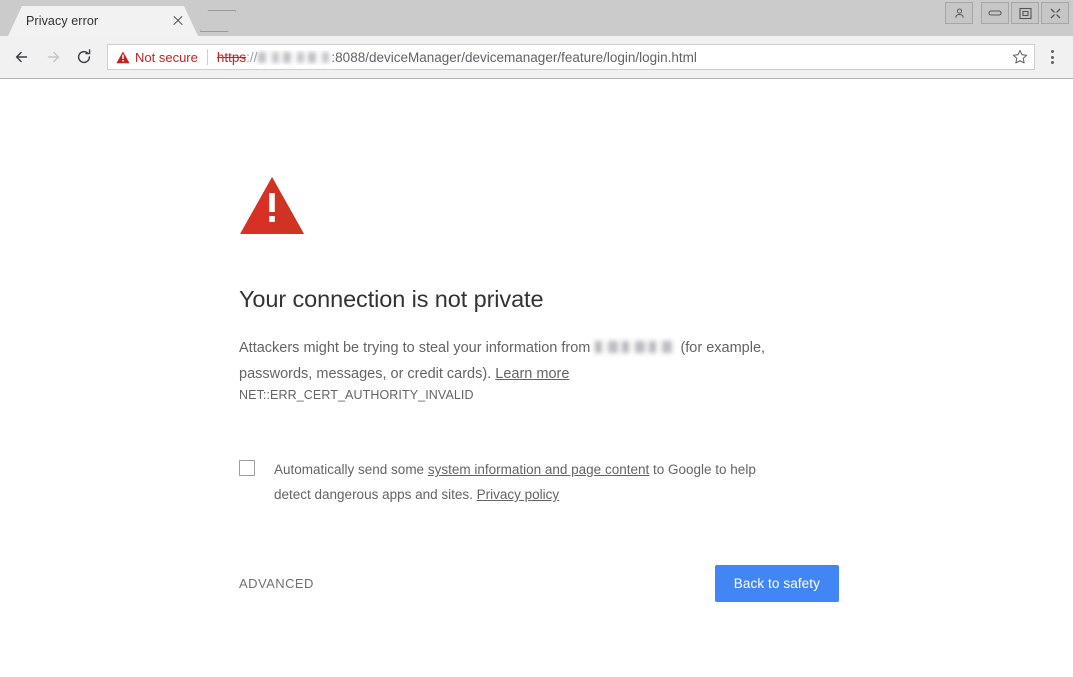  I want to click on bookmark-button, so click(1020, 57).